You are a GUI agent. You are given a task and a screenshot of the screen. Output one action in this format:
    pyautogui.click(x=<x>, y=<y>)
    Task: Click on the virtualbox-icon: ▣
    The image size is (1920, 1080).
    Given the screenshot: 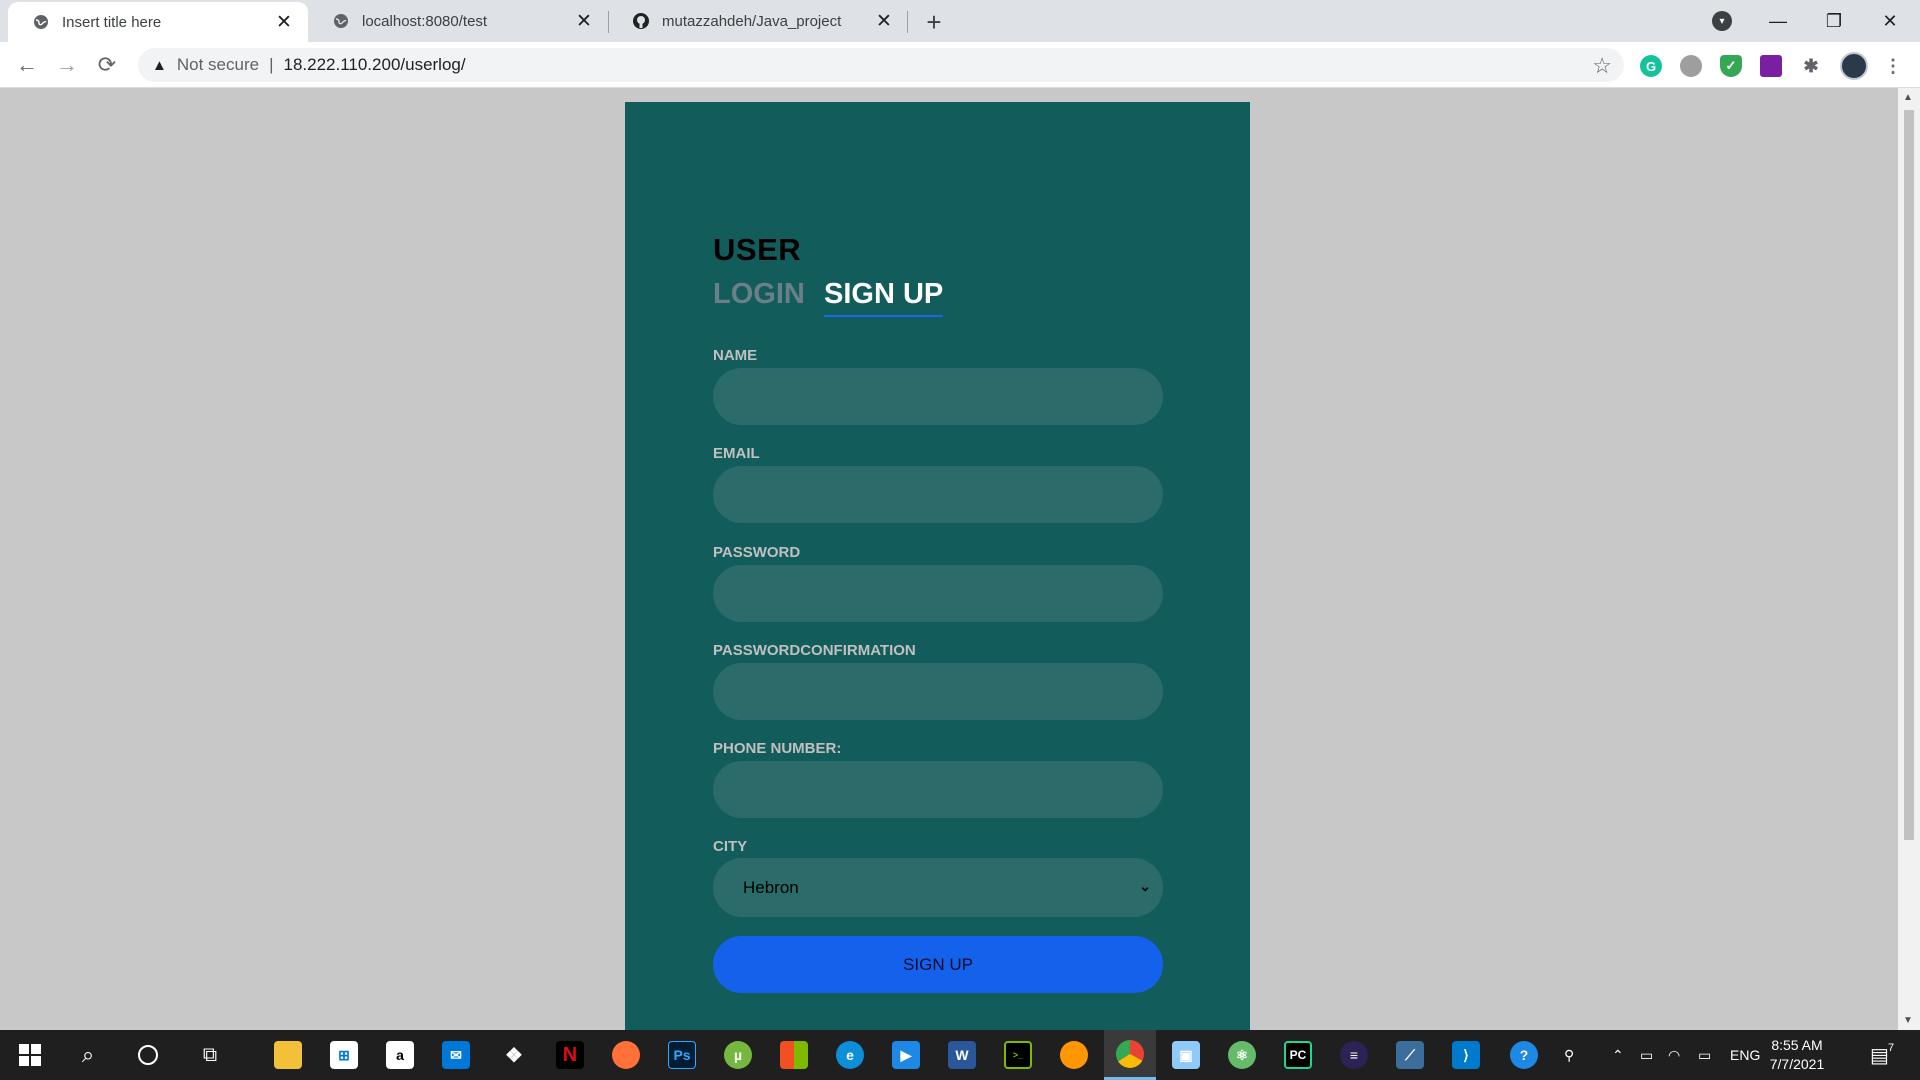 What is the action you would take?
    pyautogui.click(x=1186, y=1055)
    